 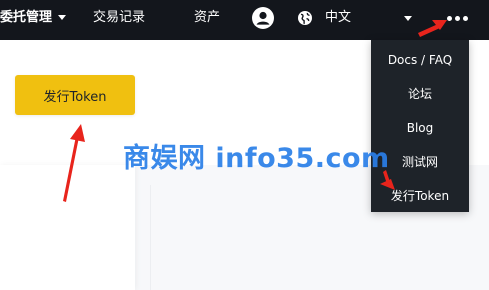 I want to click on divider, so click(x=150, y=237).